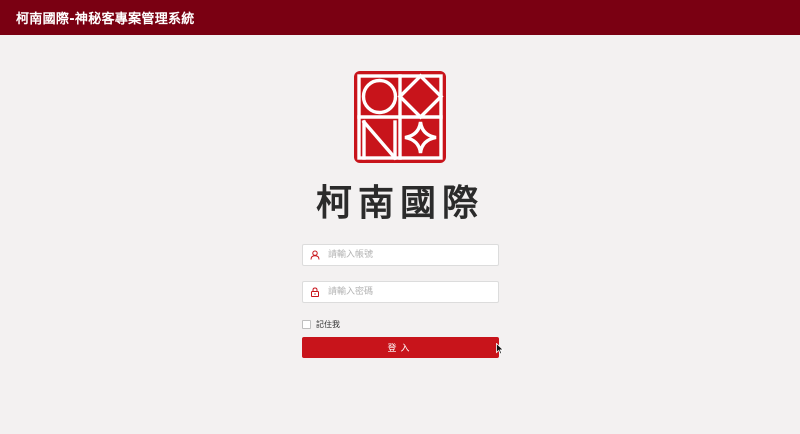  I want to click on mouse-cursor-icon, so click(500, 347).